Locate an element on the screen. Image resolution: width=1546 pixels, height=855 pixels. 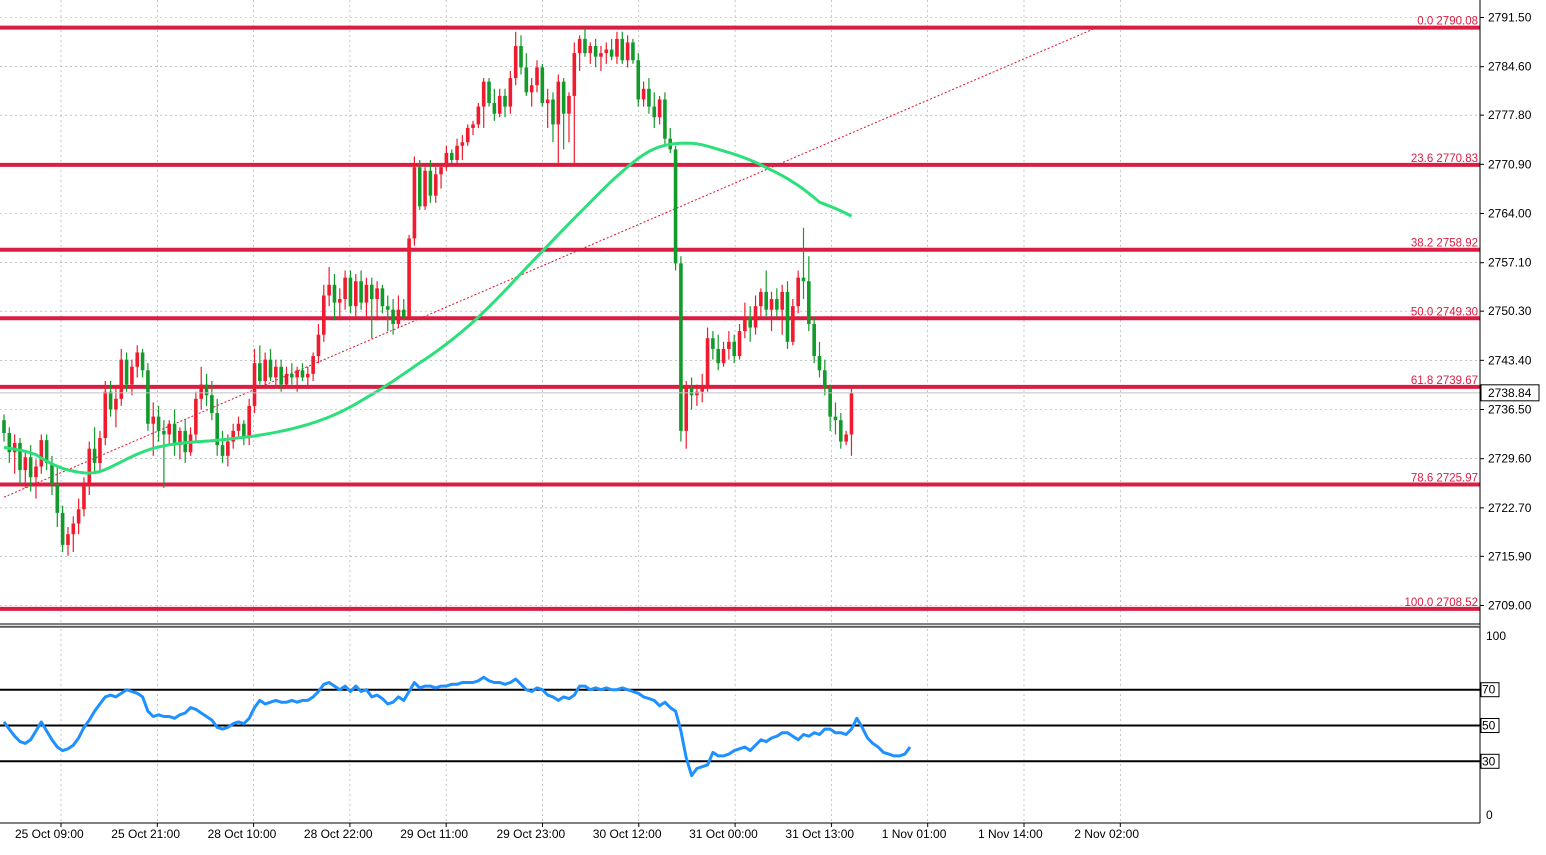
oscillator-level-label: 50 is located at coordinates (1489, 726).